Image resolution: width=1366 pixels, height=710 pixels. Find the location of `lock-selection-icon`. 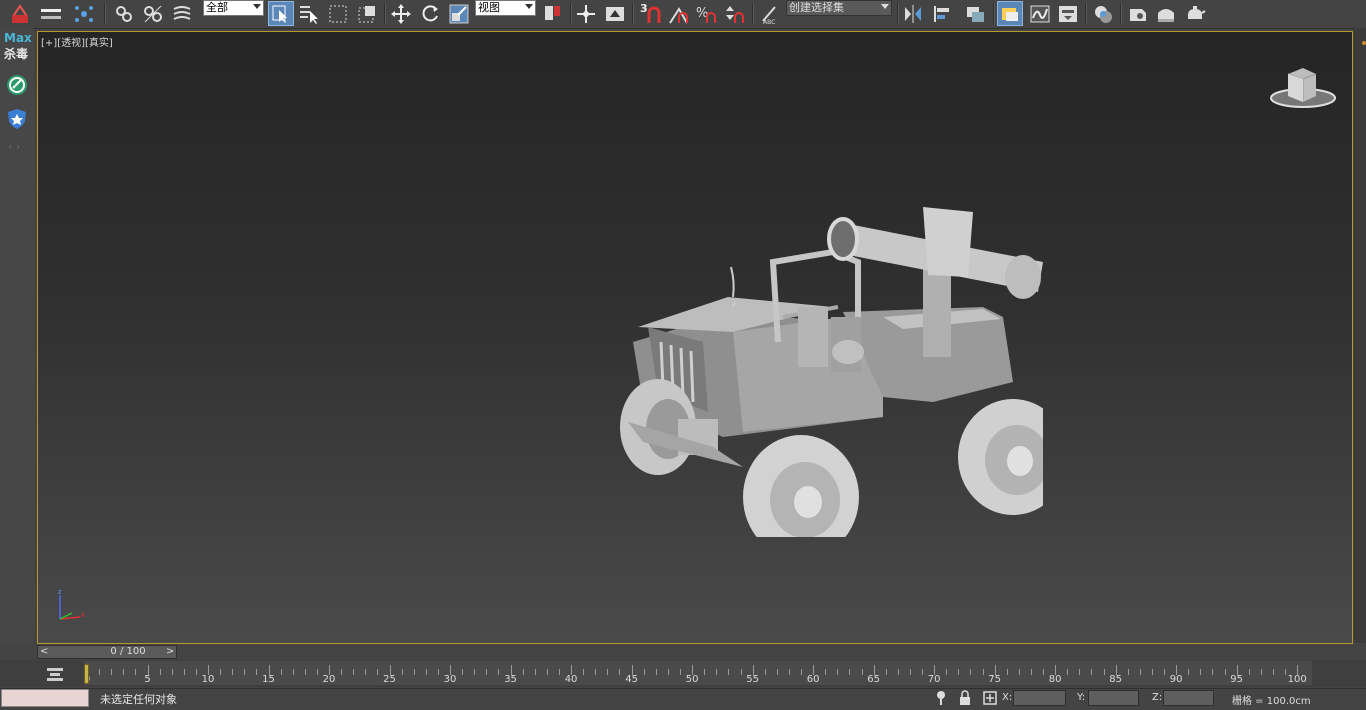

lock-selection-icon is located at coordinates (965, 700).